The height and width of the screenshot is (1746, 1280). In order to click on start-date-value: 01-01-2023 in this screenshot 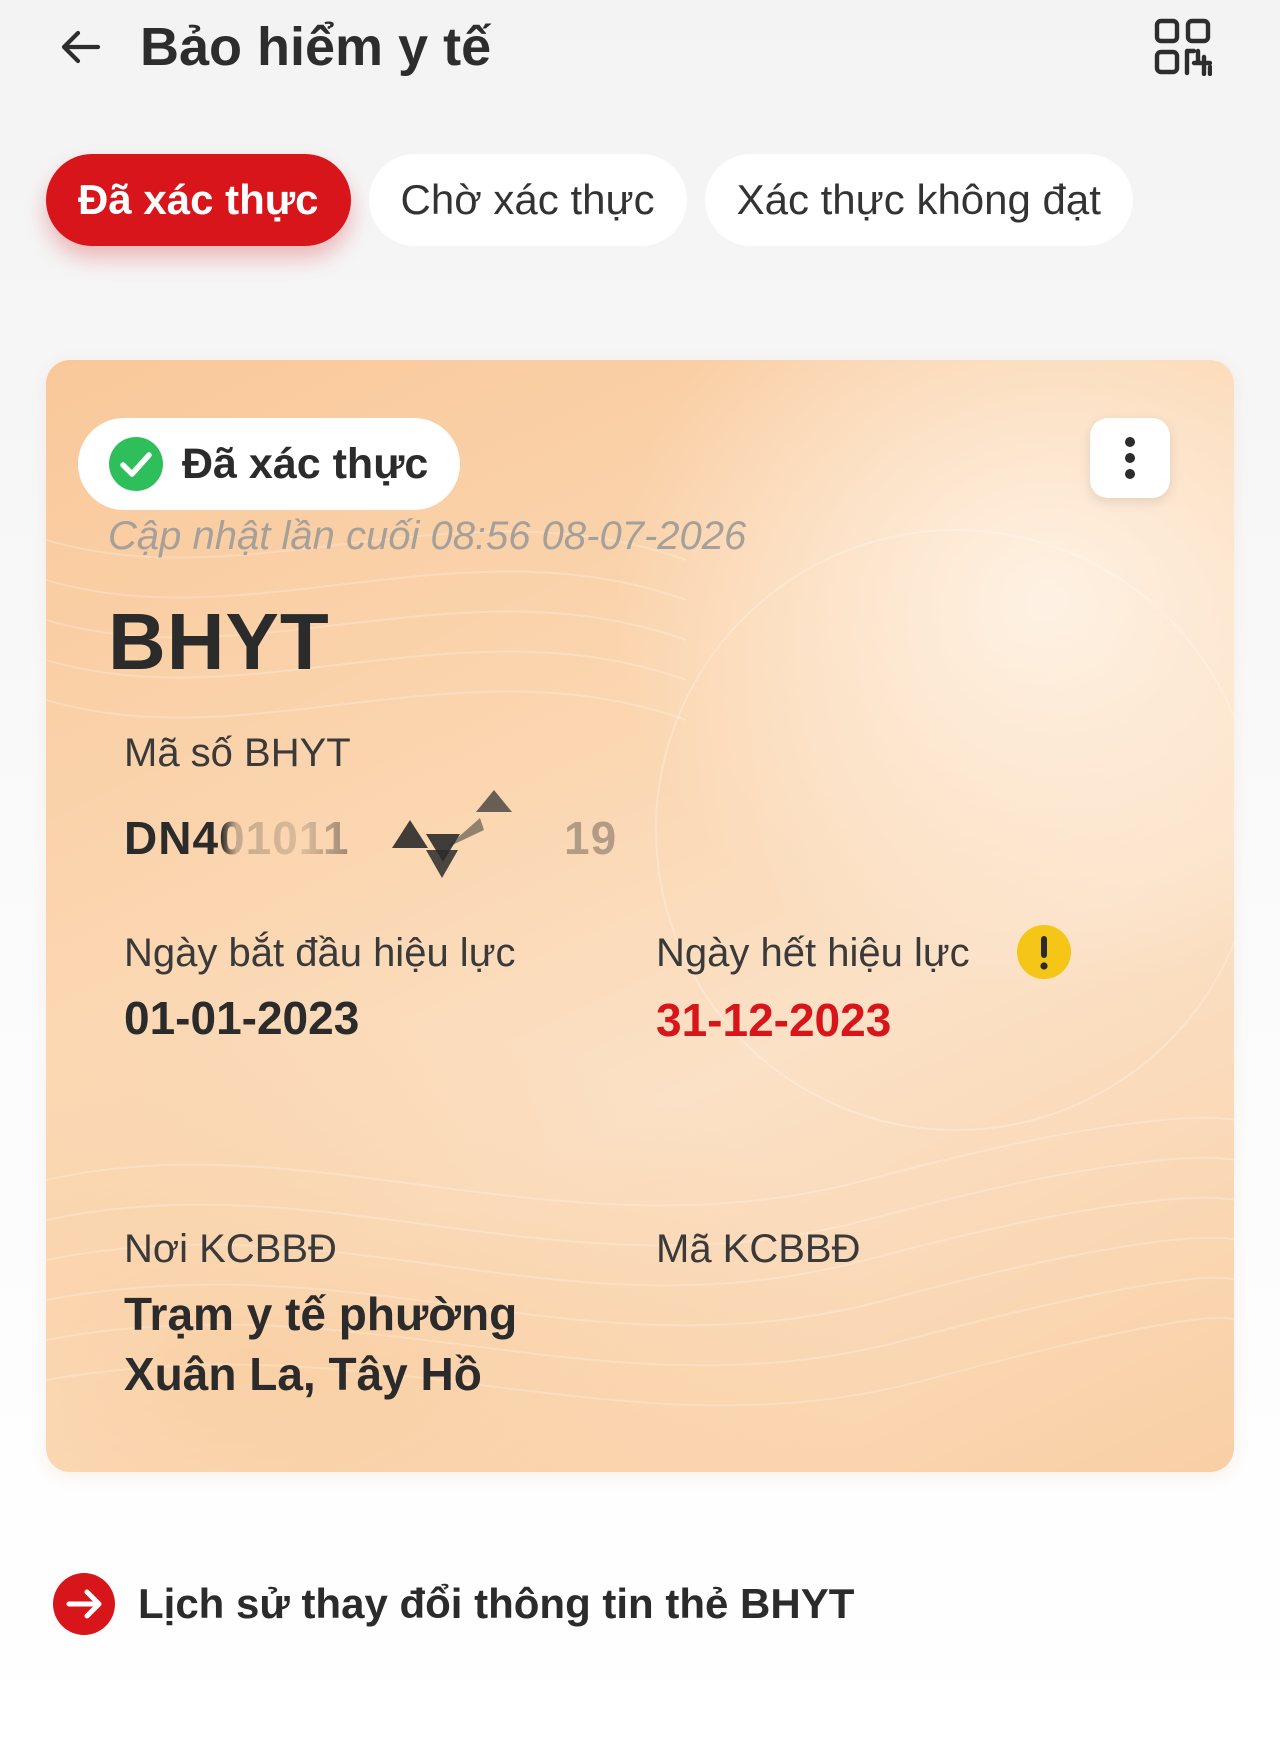, I will do `click(242, 1018)`.